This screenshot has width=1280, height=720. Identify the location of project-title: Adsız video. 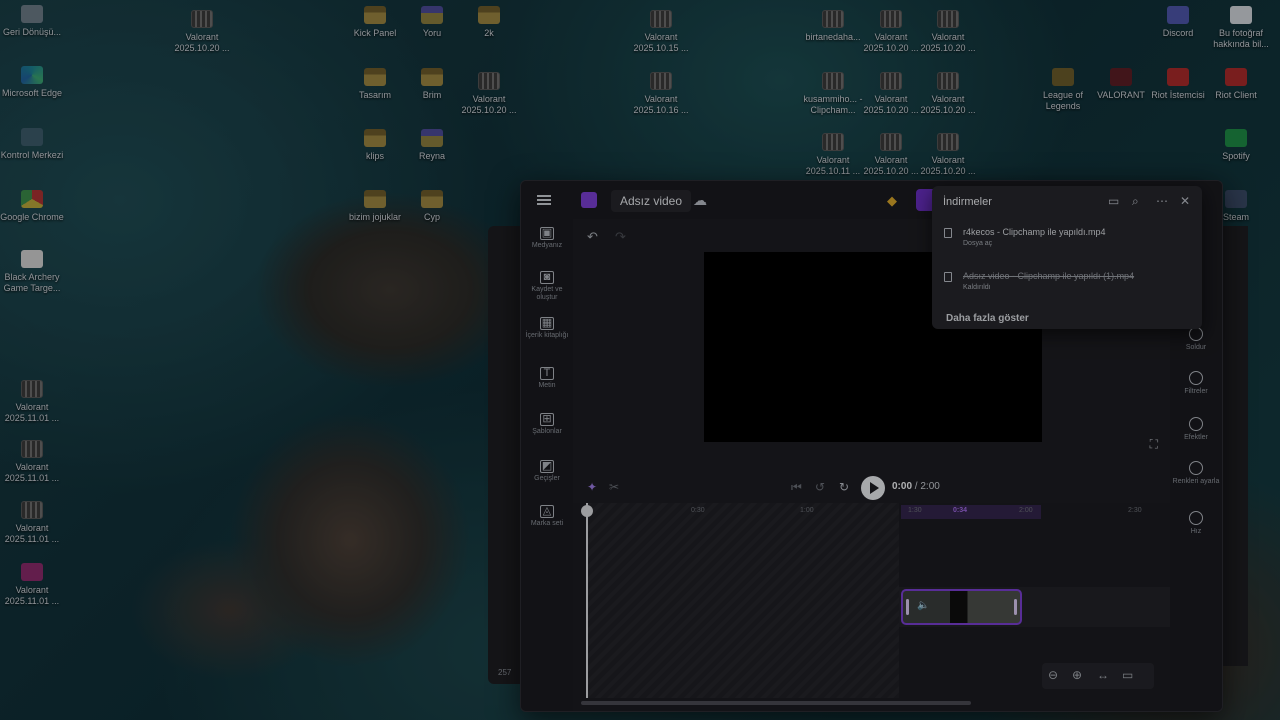
(651, 201).